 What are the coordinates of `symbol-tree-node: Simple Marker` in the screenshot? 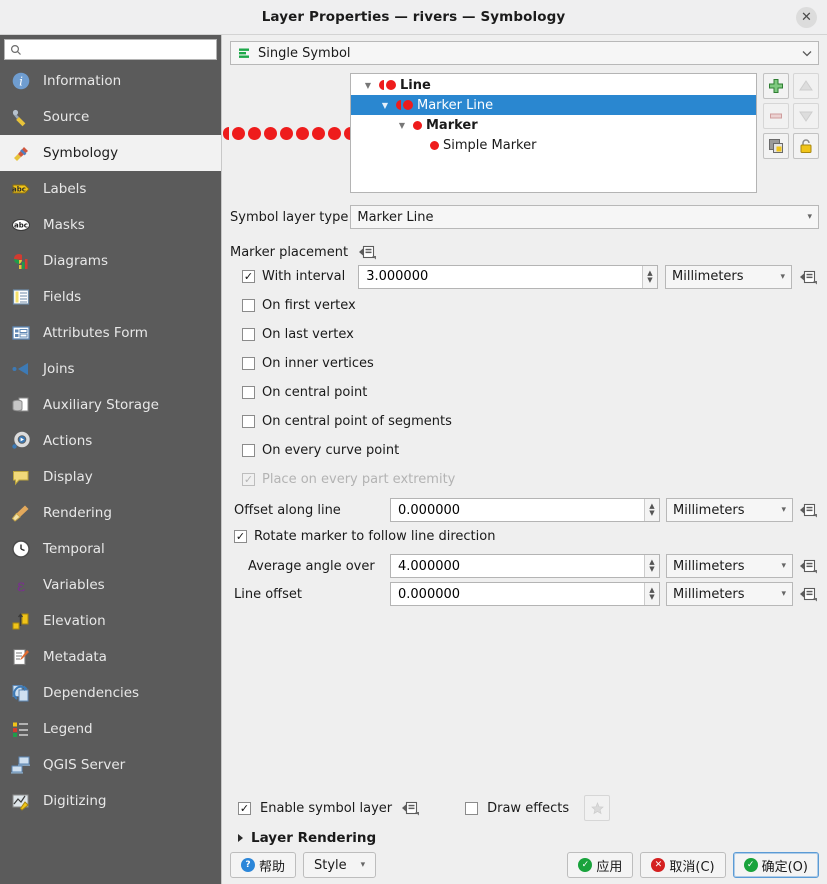 It's located at (553, 145).